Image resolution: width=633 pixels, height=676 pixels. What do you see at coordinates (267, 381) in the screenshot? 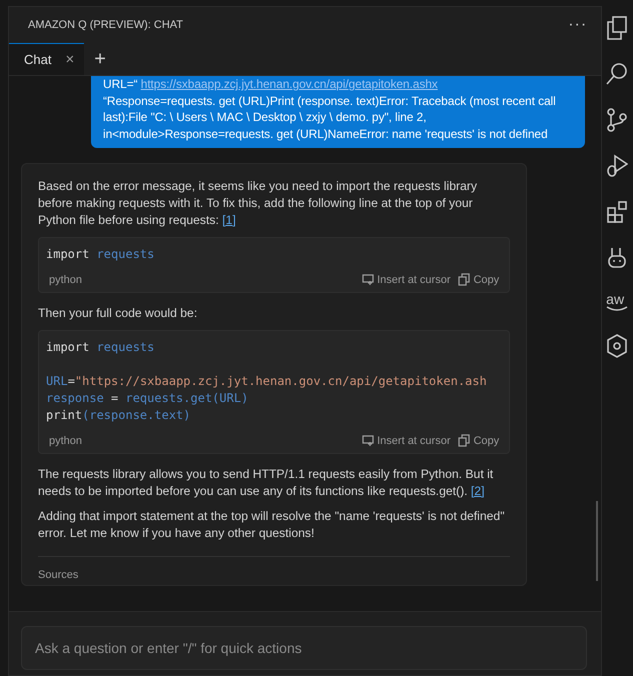
I see `code-line: URL="https://sxbaapp.zcj.jyt.henan.gov.cn/api/getapitoken.ash` at bounding box center [267, 381].